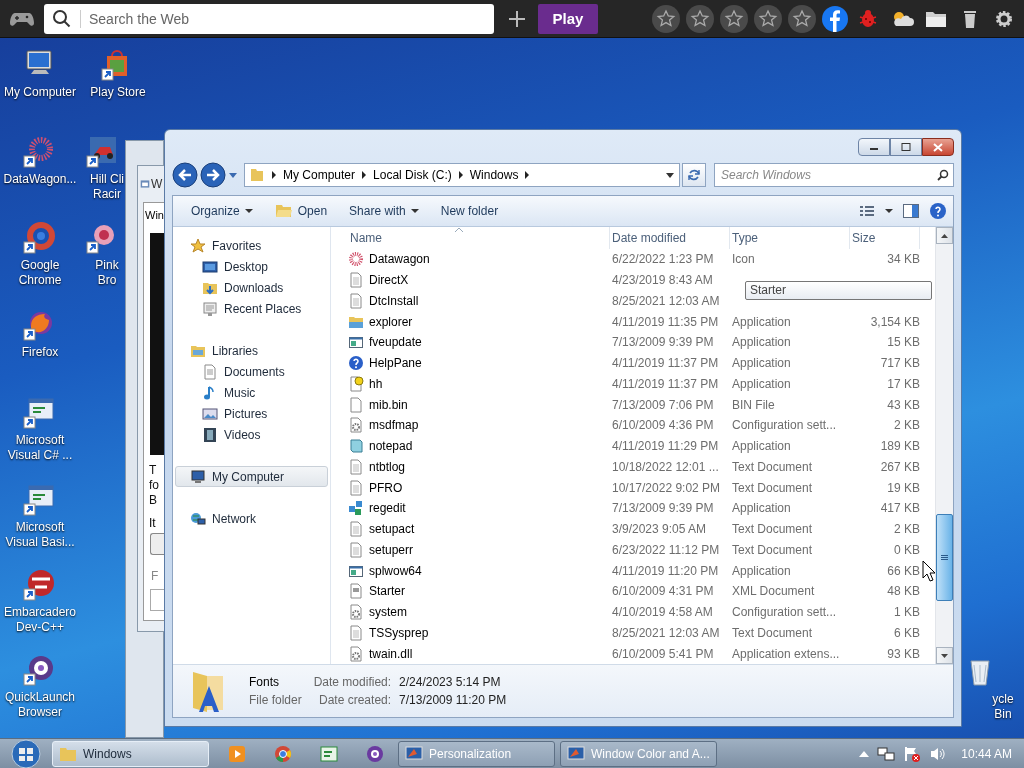 The height and width of the screenshot is (768, 1024). Describe the element at coordinates (254, 287) in the screenshot. I see `nav-item: Downloads` at that location.